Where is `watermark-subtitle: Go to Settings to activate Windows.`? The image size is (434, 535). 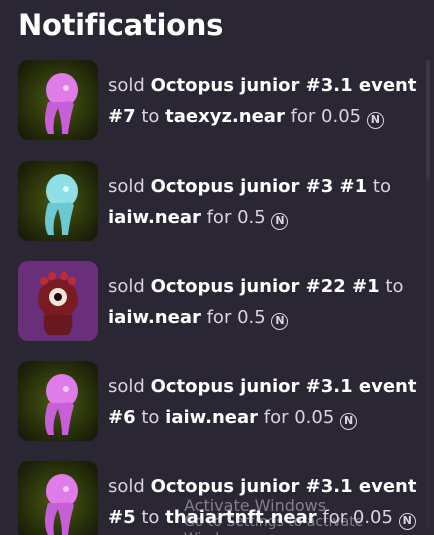
watermark-subtitle: Go to Settings to activate Windows. is located at coordinates (274, 524).